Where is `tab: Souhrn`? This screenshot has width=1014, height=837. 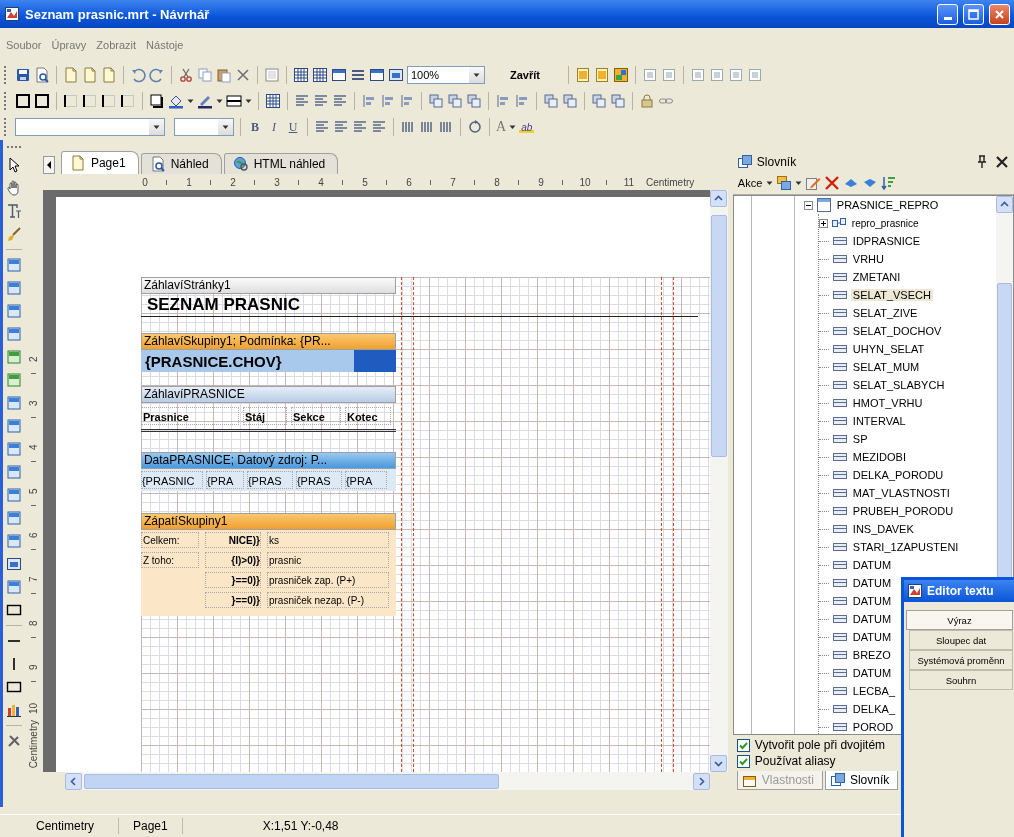
tab: Souhrn is located at coordinates (961, 680).